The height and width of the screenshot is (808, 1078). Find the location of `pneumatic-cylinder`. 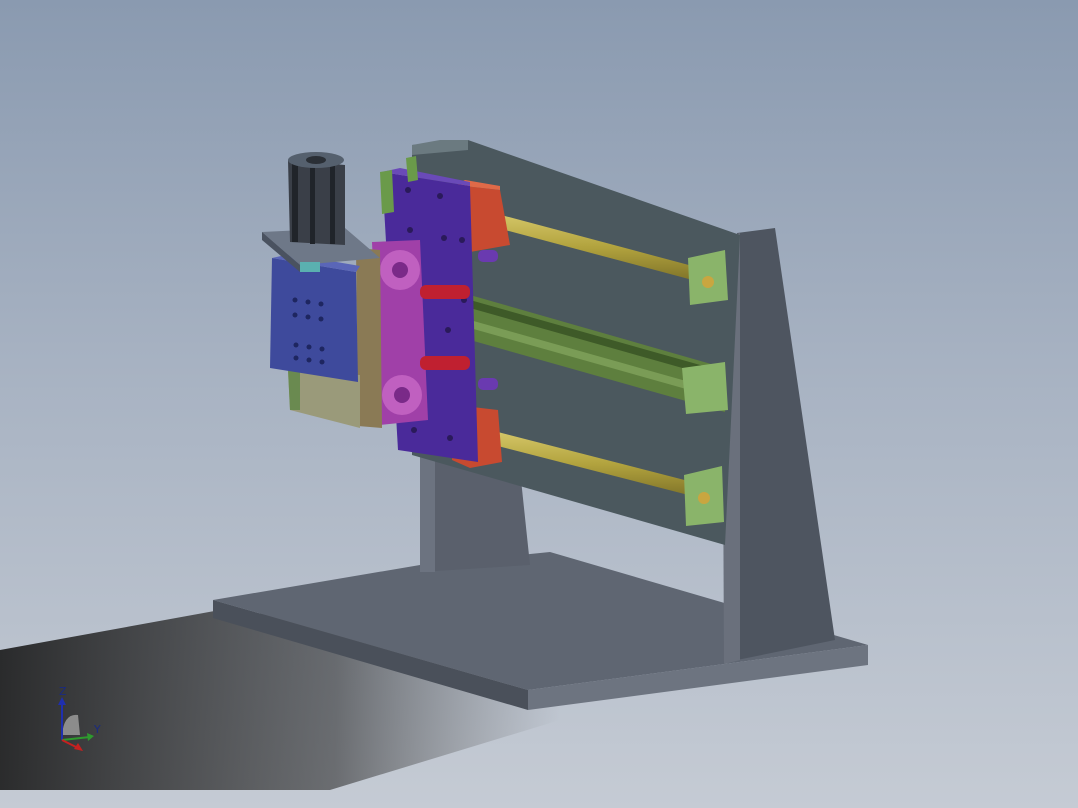

pneumatic-cylinder is located at coordinates (316, 198).